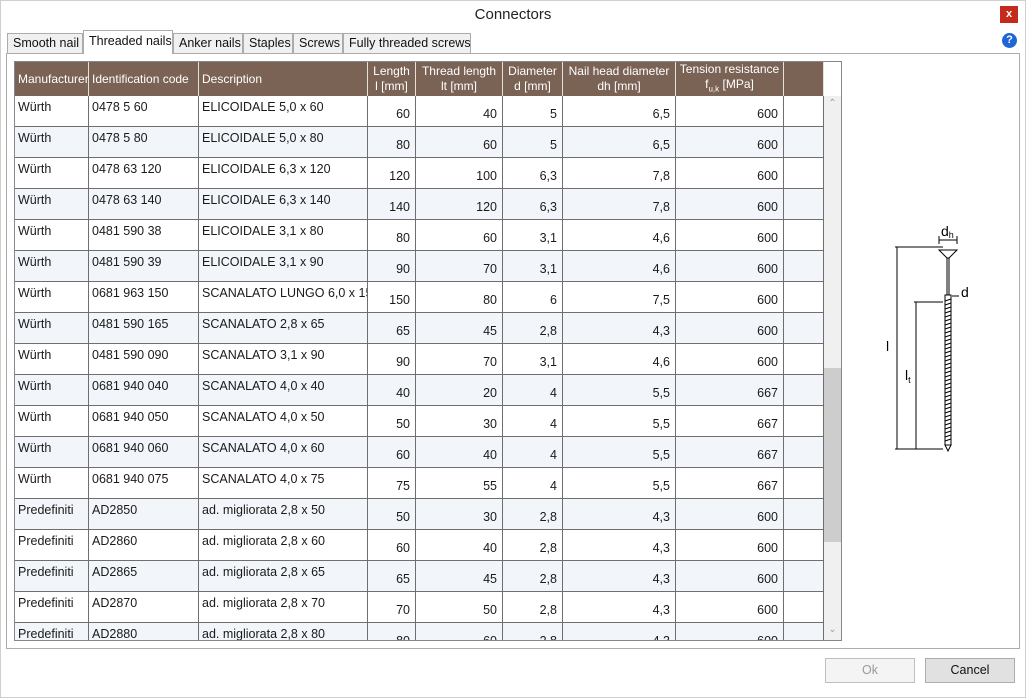 The image size is (1026, 698). Describe the element at coordinates (144, 631) in the screenshot. I see `cell-code: AD2880` at that location.